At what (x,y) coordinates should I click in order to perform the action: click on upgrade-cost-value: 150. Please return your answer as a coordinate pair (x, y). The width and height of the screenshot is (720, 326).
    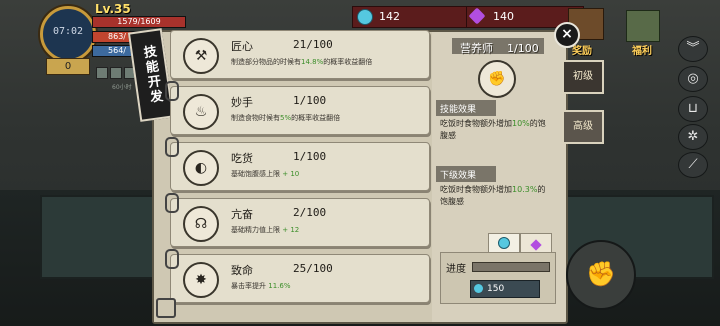
    Looking at the image, I should click on (496, 289).